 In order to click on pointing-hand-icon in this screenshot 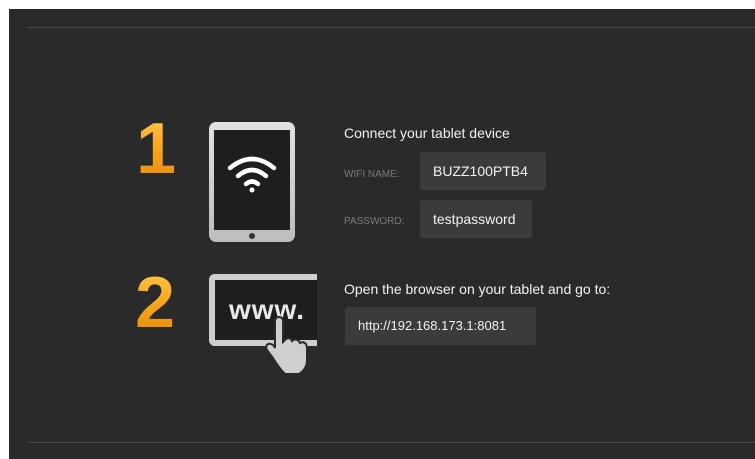, I will do `click(286, 345)`.